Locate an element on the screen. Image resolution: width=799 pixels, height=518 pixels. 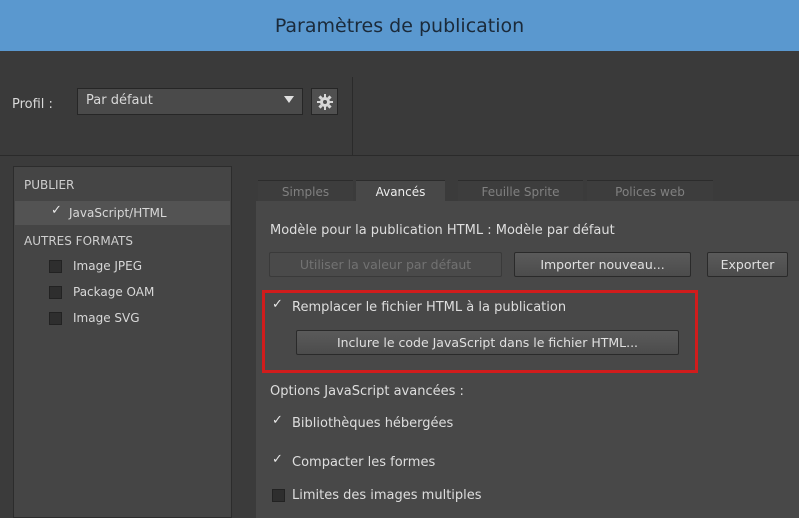
window-title: Paramètres de publication is located at coordinates (399, 25).